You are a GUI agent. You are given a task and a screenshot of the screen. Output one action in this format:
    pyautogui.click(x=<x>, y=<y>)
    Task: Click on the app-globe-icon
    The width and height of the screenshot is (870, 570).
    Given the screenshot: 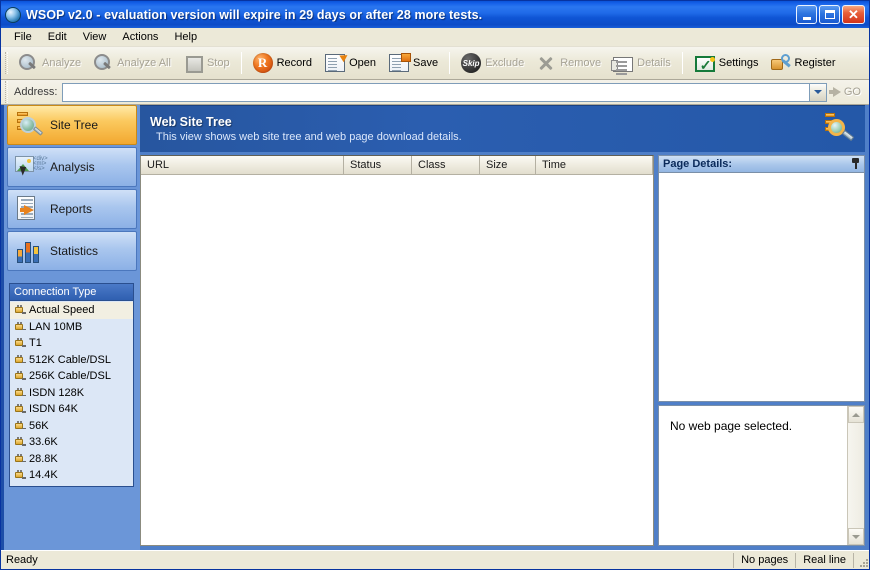 What is the action you would take?
    pyautogui.click(x=13, y=14)
    